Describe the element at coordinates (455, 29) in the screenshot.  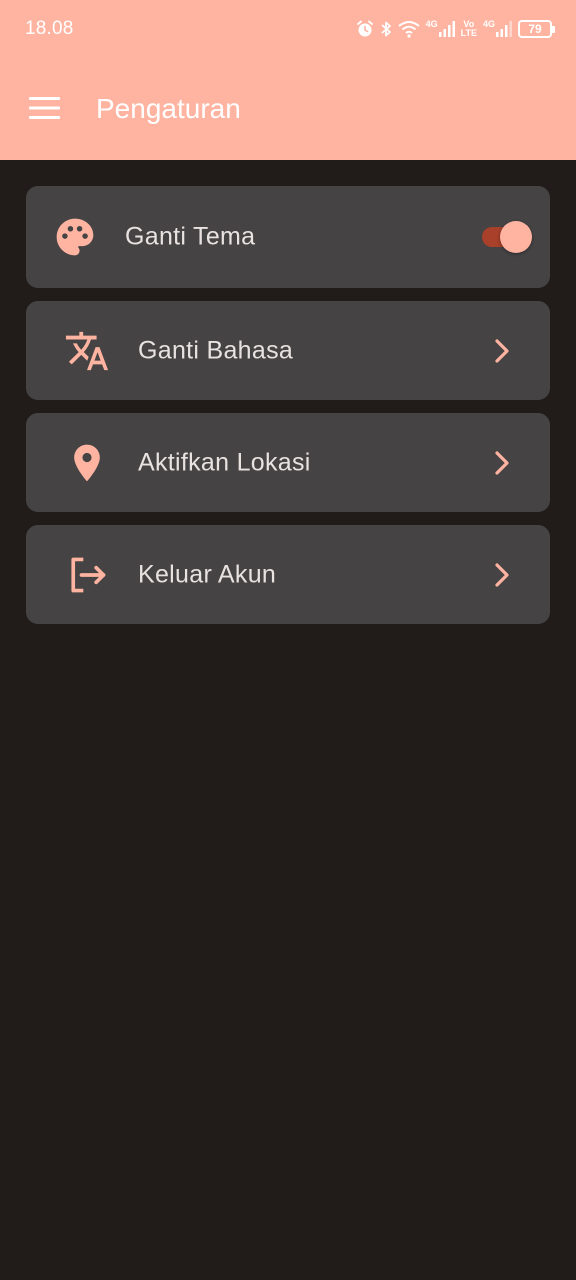
I see `status-icons: 4G Vo LTE 4G 79` at that location.